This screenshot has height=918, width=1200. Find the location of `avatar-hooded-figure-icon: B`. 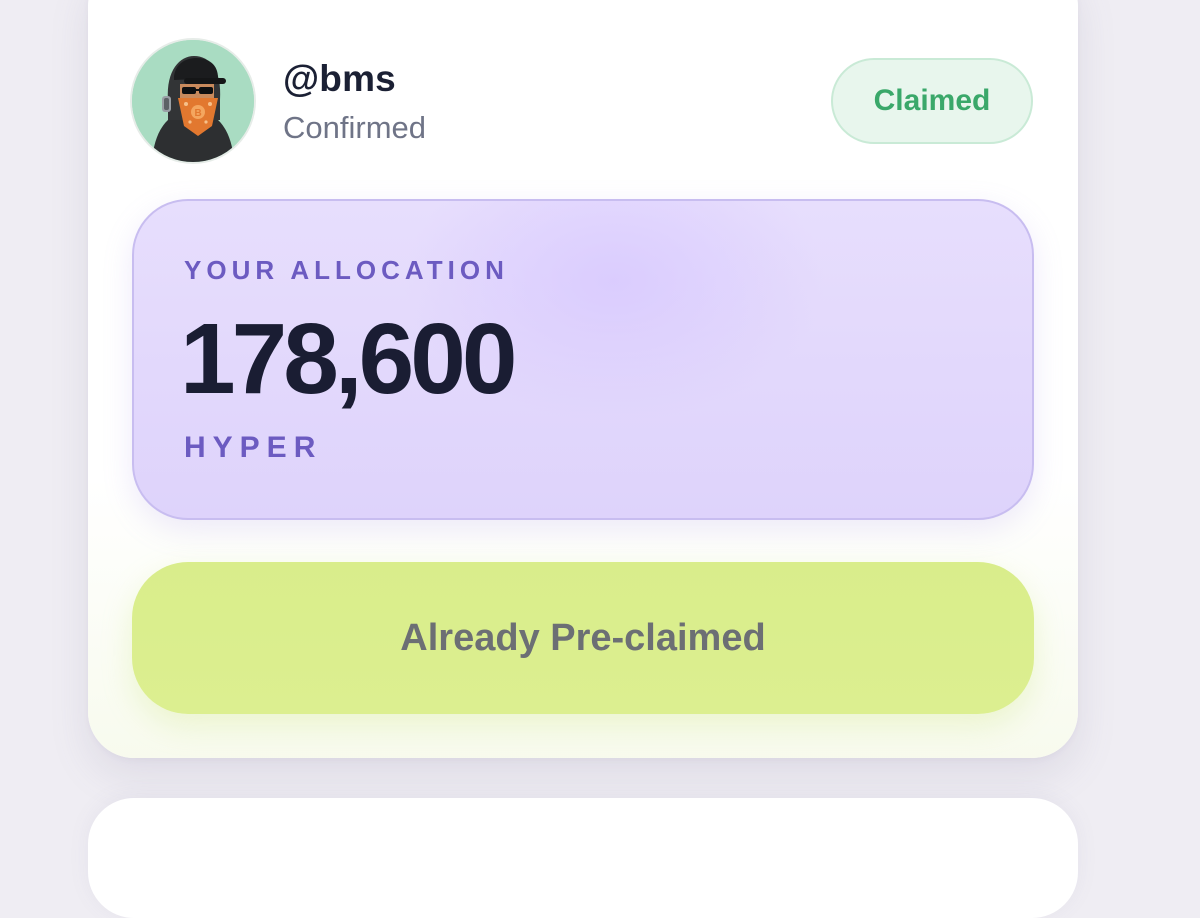

avatar-hooded-figure-icon: B is located at coordinates (193, 101).